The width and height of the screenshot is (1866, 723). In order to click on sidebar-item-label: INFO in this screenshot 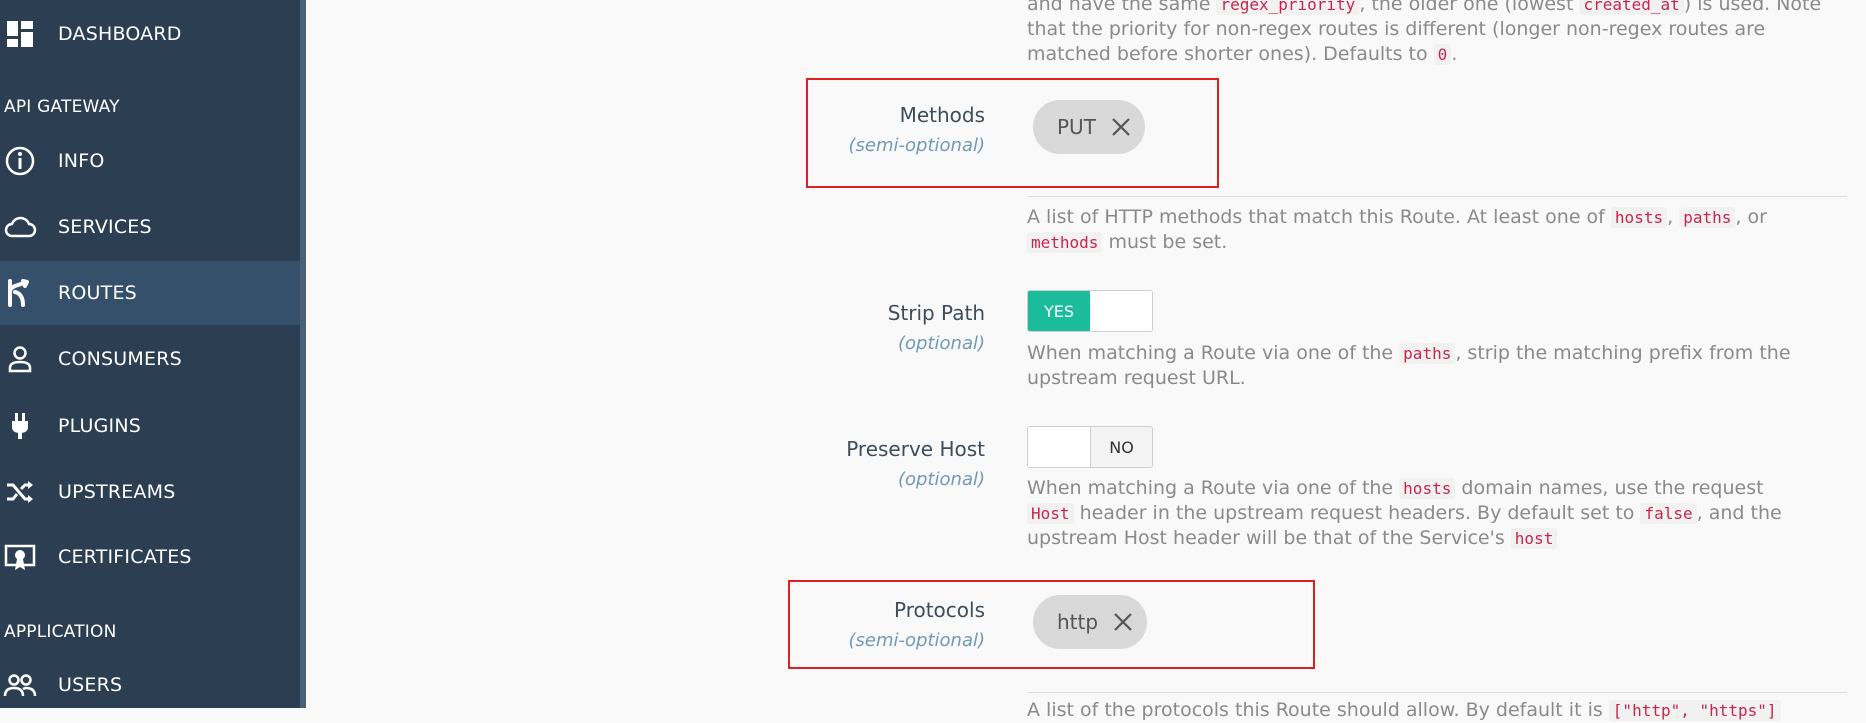, I will do `click(81, 161)`.